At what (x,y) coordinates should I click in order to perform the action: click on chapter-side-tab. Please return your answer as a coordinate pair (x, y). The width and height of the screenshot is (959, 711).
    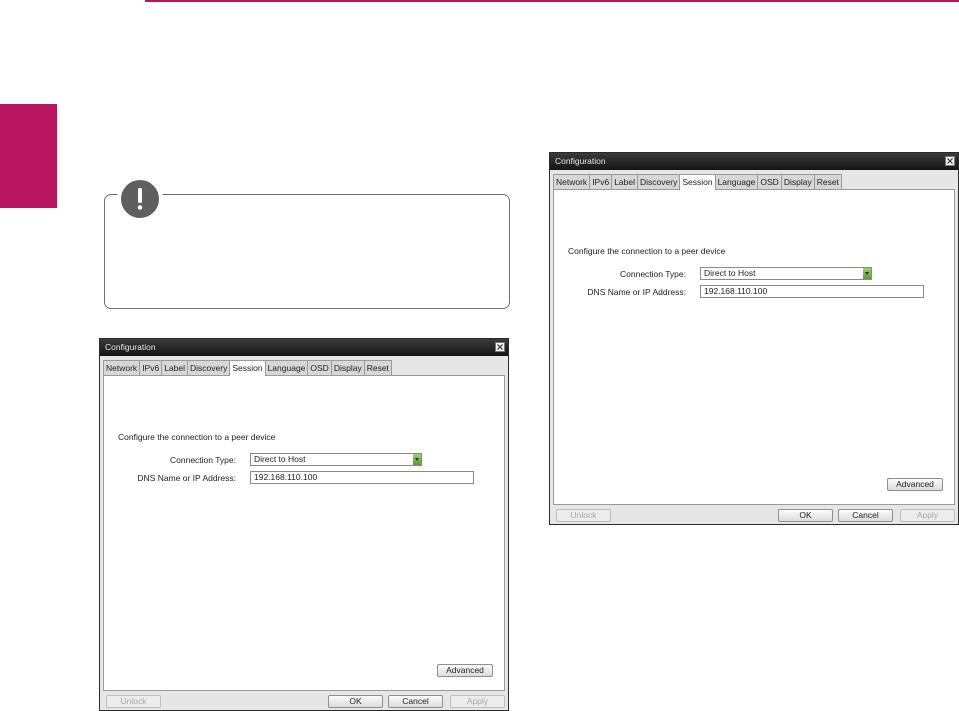
    Looking at the image, I should click on (28, 156).